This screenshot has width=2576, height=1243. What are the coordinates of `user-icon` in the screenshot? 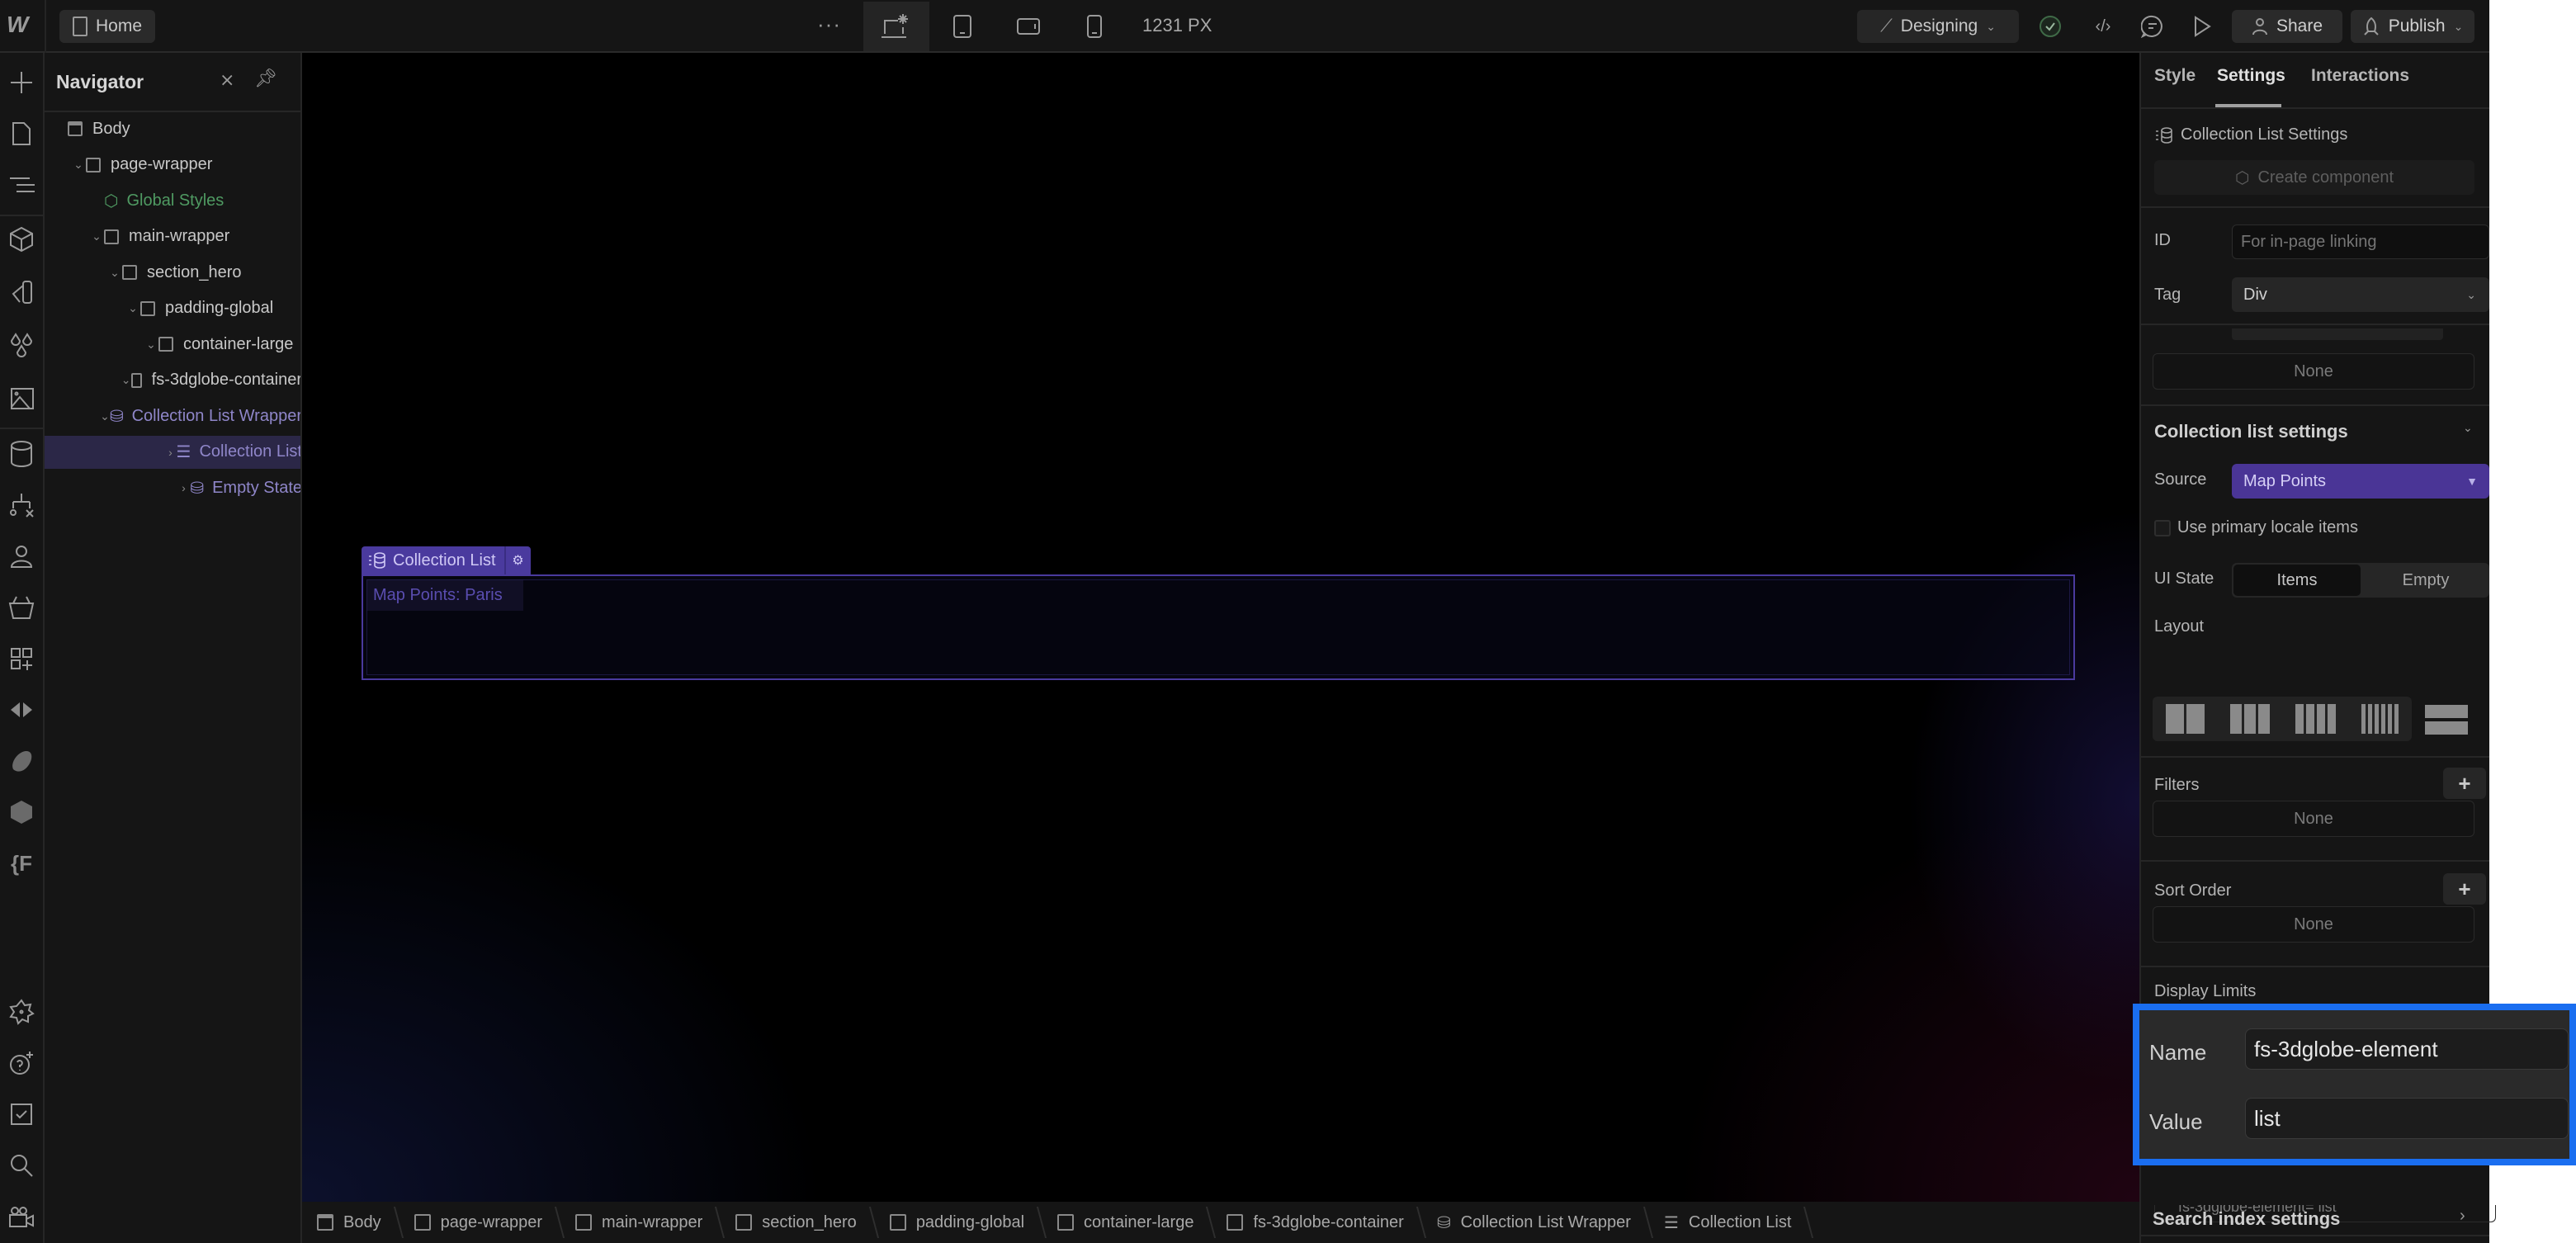 It's located at (21, 557).